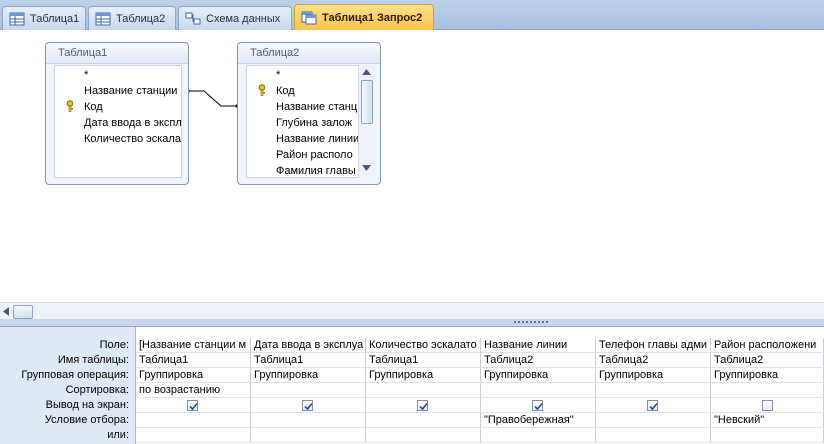 This screenshot has height=444, width=824. I want to click on field-item: Дата ввода в экспл, so click(132, 123).